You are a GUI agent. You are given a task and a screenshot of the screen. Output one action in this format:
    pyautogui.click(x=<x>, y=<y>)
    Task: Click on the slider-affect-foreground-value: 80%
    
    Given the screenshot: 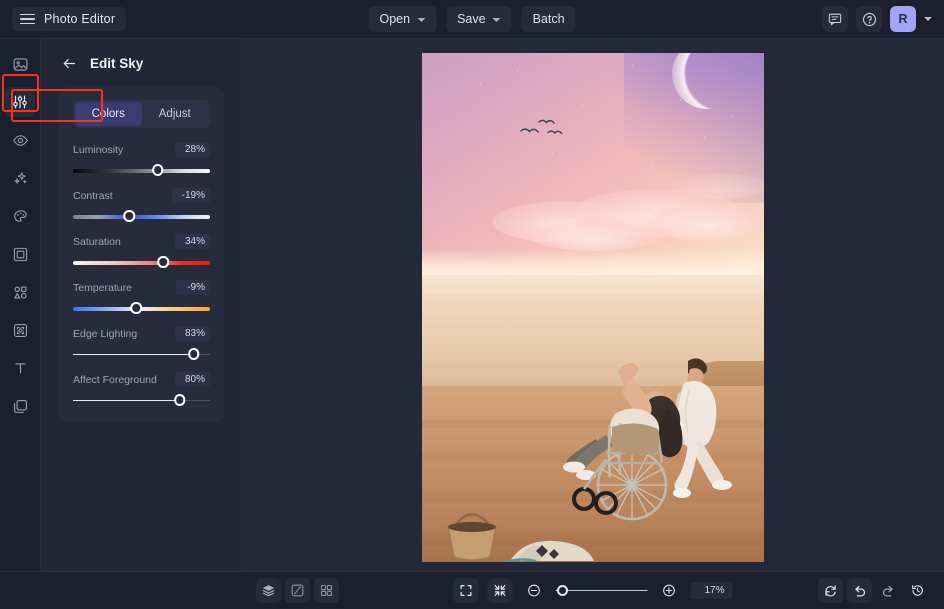 What is the action you would take?
    pyautogui.click(x=192, y=379)
    